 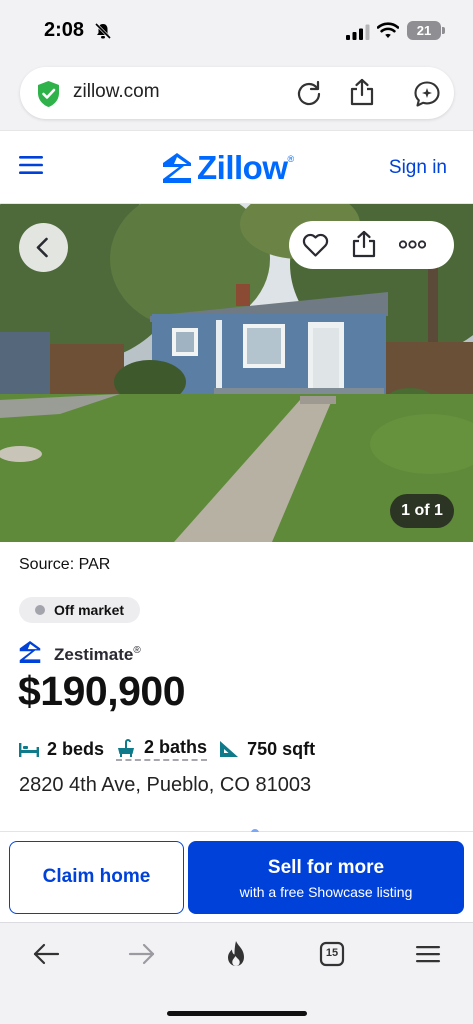 I want to click on logo-registered-mark: ®, so click(x=291, y=159).